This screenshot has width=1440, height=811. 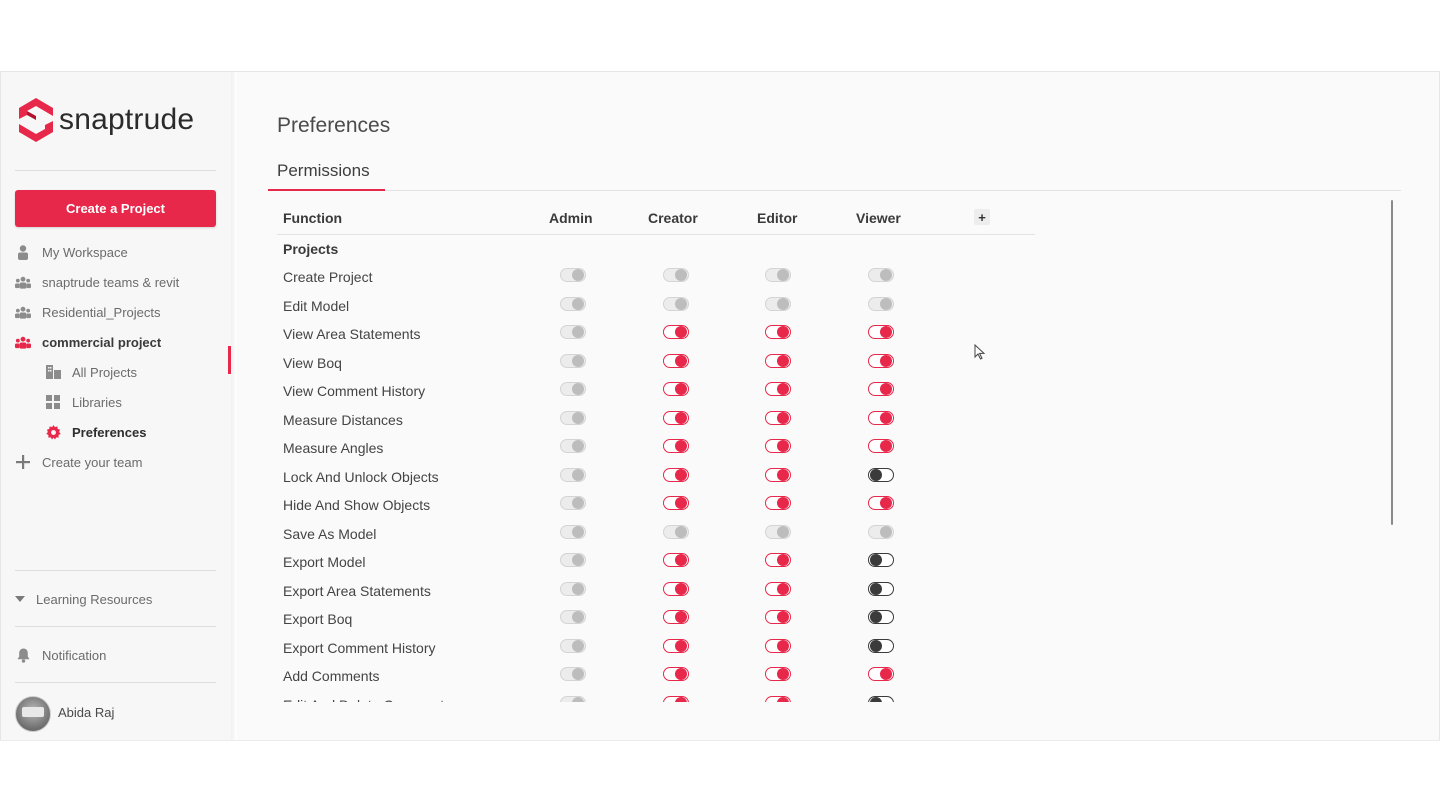 I want to click on snaptrude-logo-icon, so click(x=36, y=120).